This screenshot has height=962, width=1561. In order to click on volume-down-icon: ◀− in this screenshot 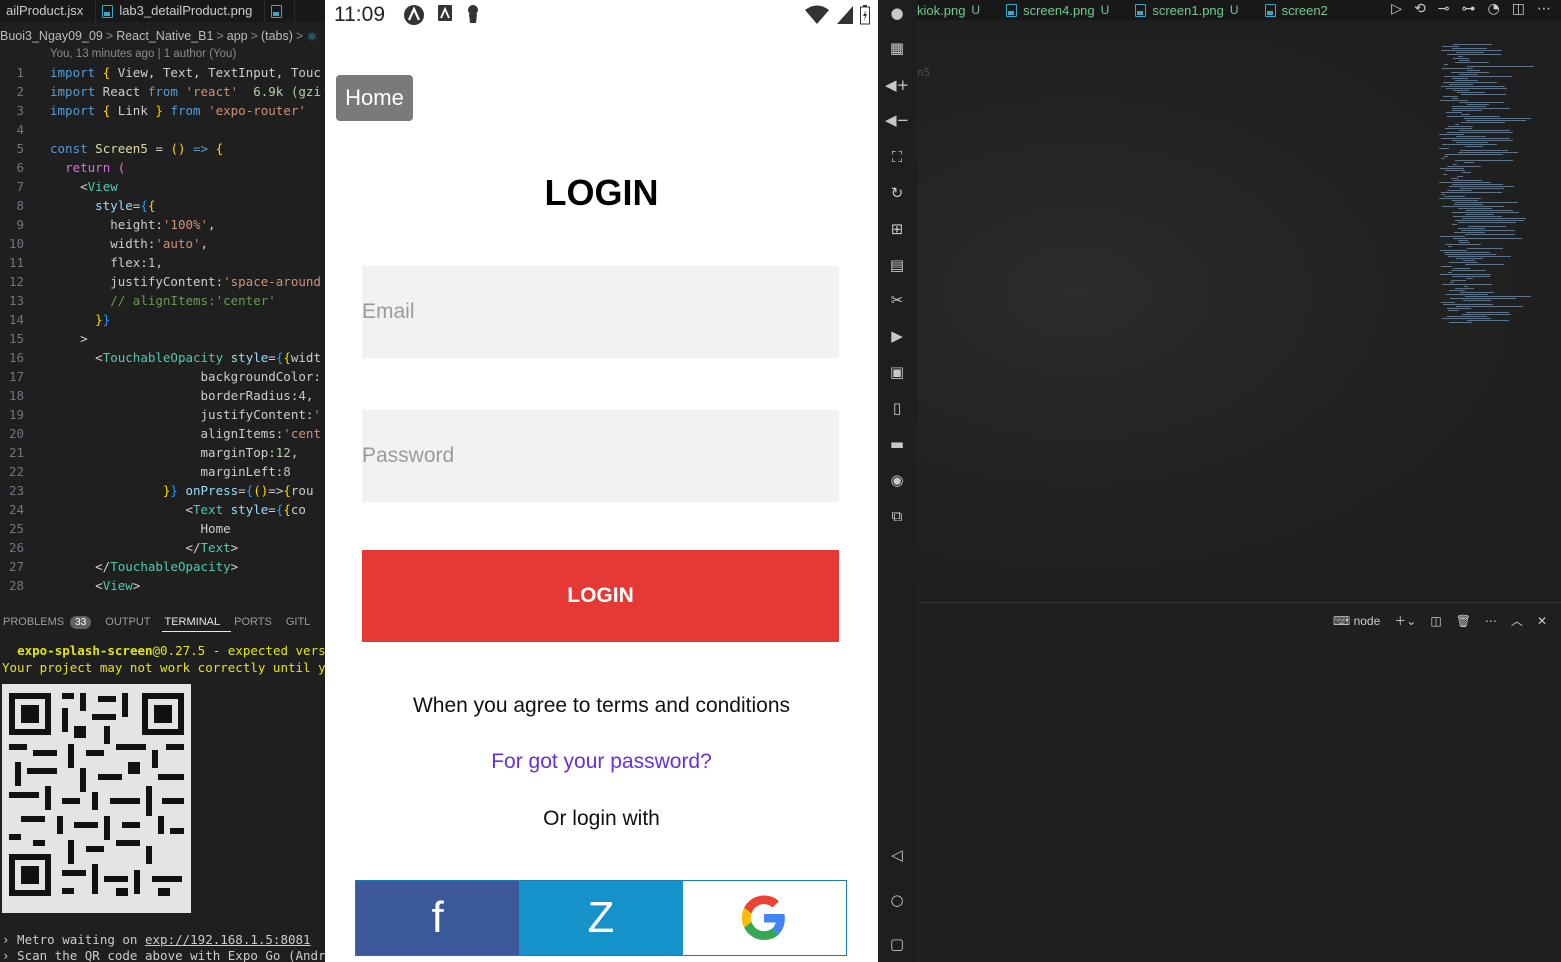, I will do `click(897, 120)`.